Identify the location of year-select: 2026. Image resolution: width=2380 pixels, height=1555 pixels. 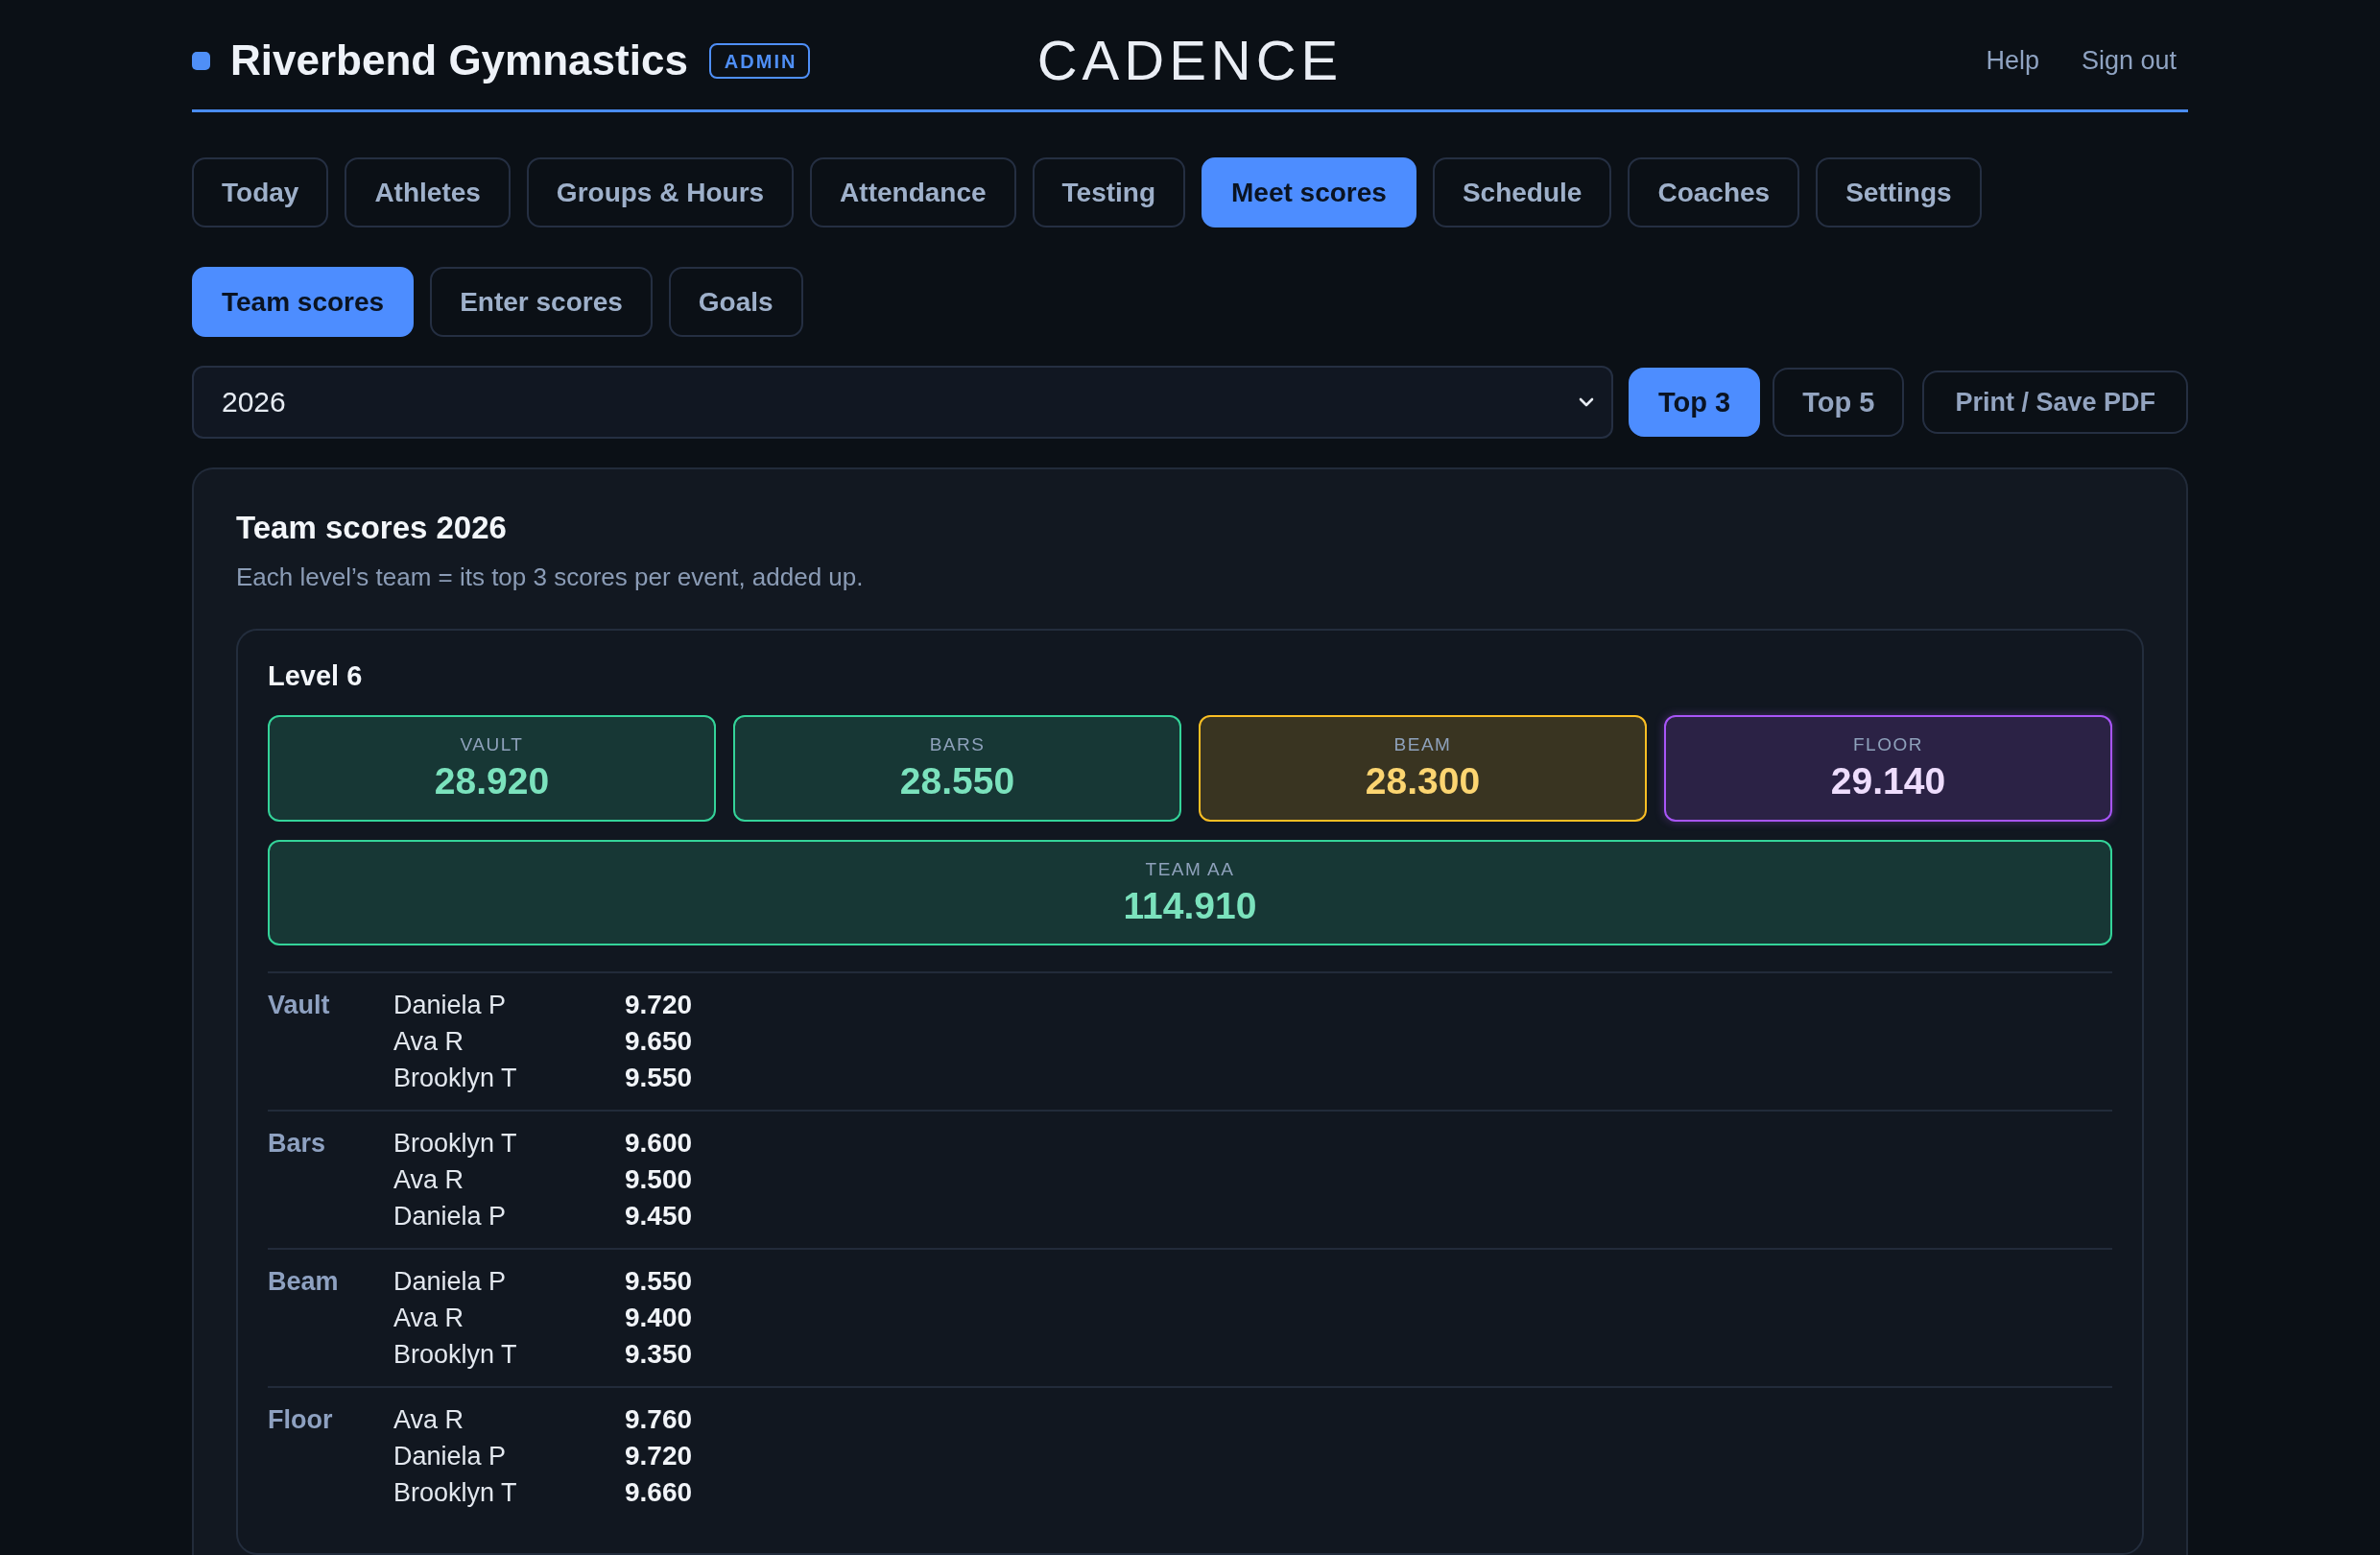
(903, 402).